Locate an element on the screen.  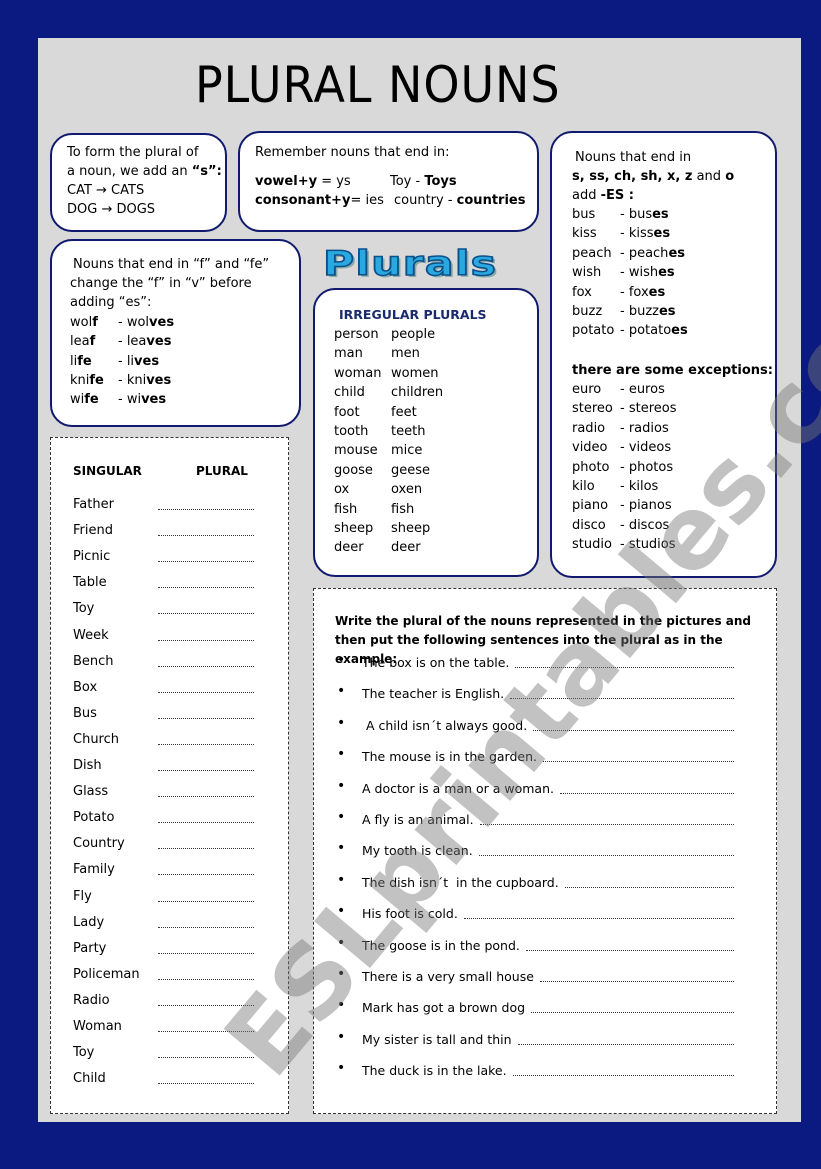
singular-word: Party is located at coordinates (90, 948).